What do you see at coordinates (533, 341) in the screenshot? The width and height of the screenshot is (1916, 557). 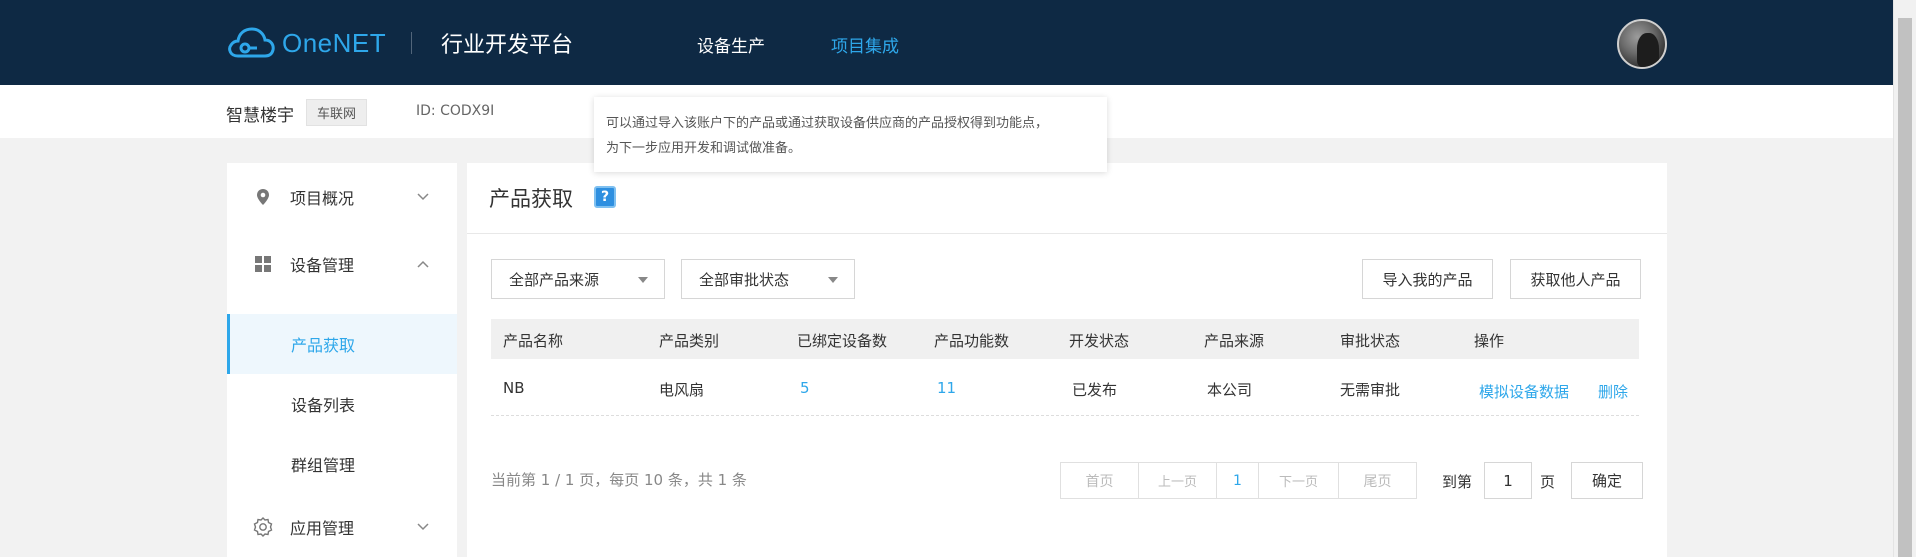 I see `column-header: 产品名称` at bounding box center [533, 341].